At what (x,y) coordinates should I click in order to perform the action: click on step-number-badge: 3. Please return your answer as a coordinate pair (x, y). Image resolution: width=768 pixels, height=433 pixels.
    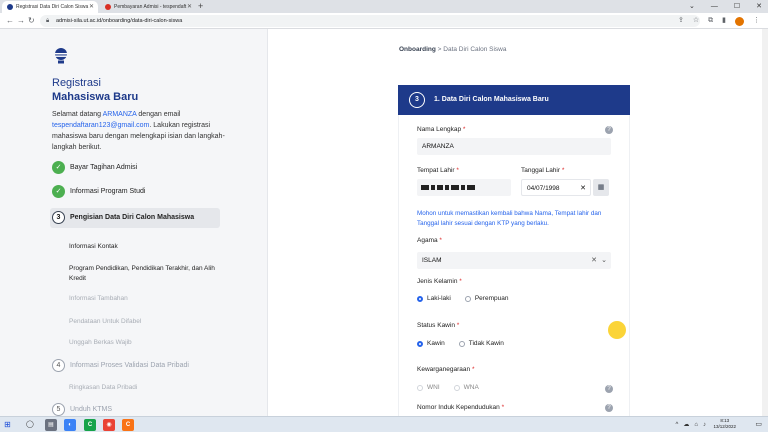
    Looking at the image, I should click on (58, 217).